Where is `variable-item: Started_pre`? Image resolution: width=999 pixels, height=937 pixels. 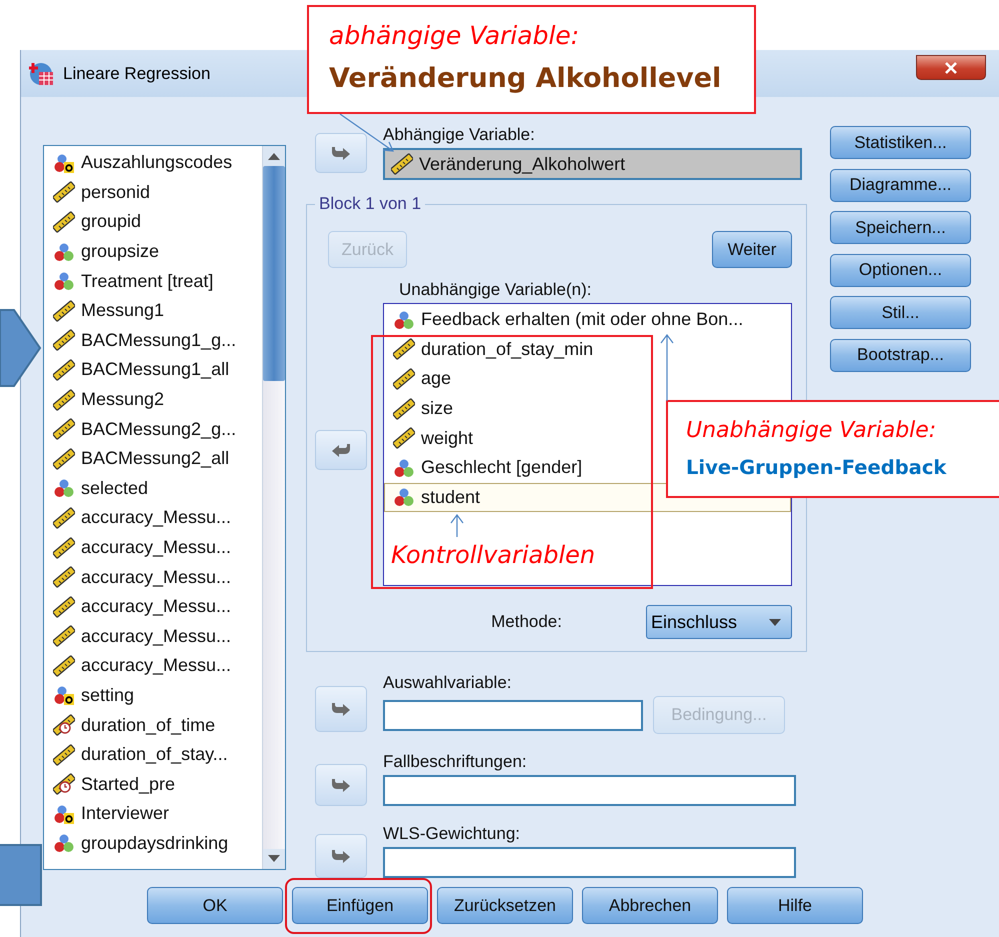 variable-item: Started_pre is located at coordinates (153, 784).